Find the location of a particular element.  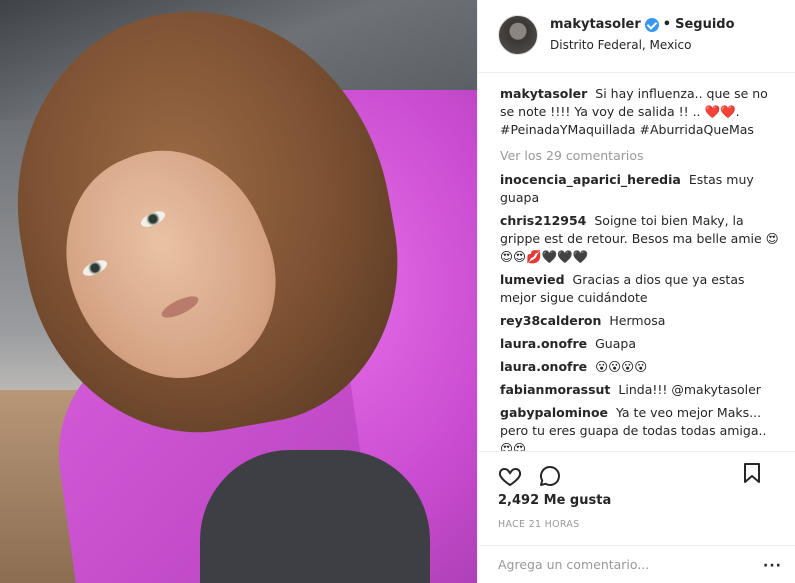

comment-item: rey38calderon Hermosa is located at coordinates (640, 321).